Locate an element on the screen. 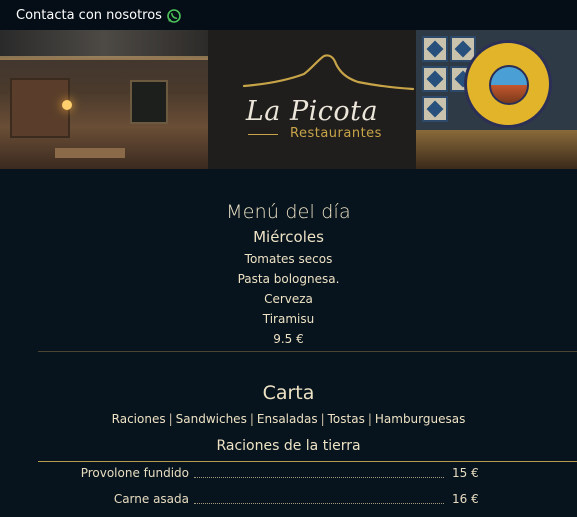  category-link-raciones: Raciones is located at coordinates (139, 419).